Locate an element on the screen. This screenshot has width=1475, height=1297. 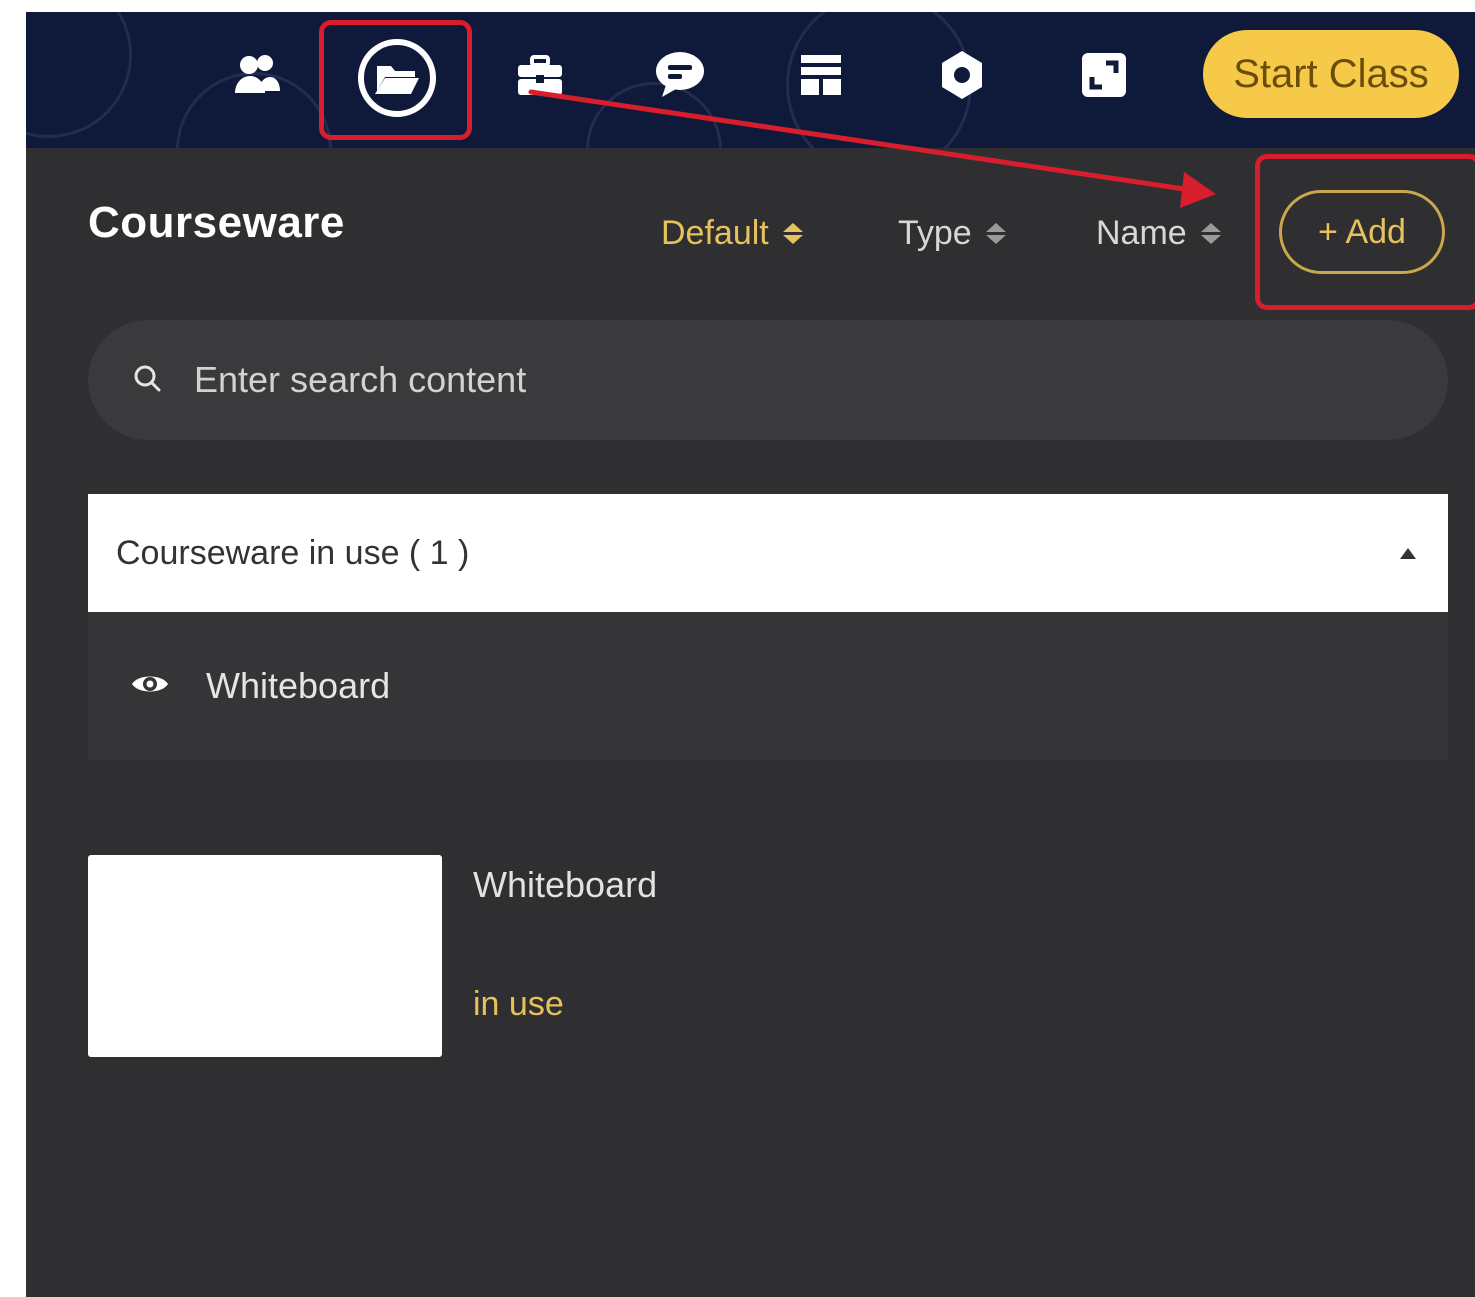
start-class-button: Start Class is located at coordinates (1331, 74).